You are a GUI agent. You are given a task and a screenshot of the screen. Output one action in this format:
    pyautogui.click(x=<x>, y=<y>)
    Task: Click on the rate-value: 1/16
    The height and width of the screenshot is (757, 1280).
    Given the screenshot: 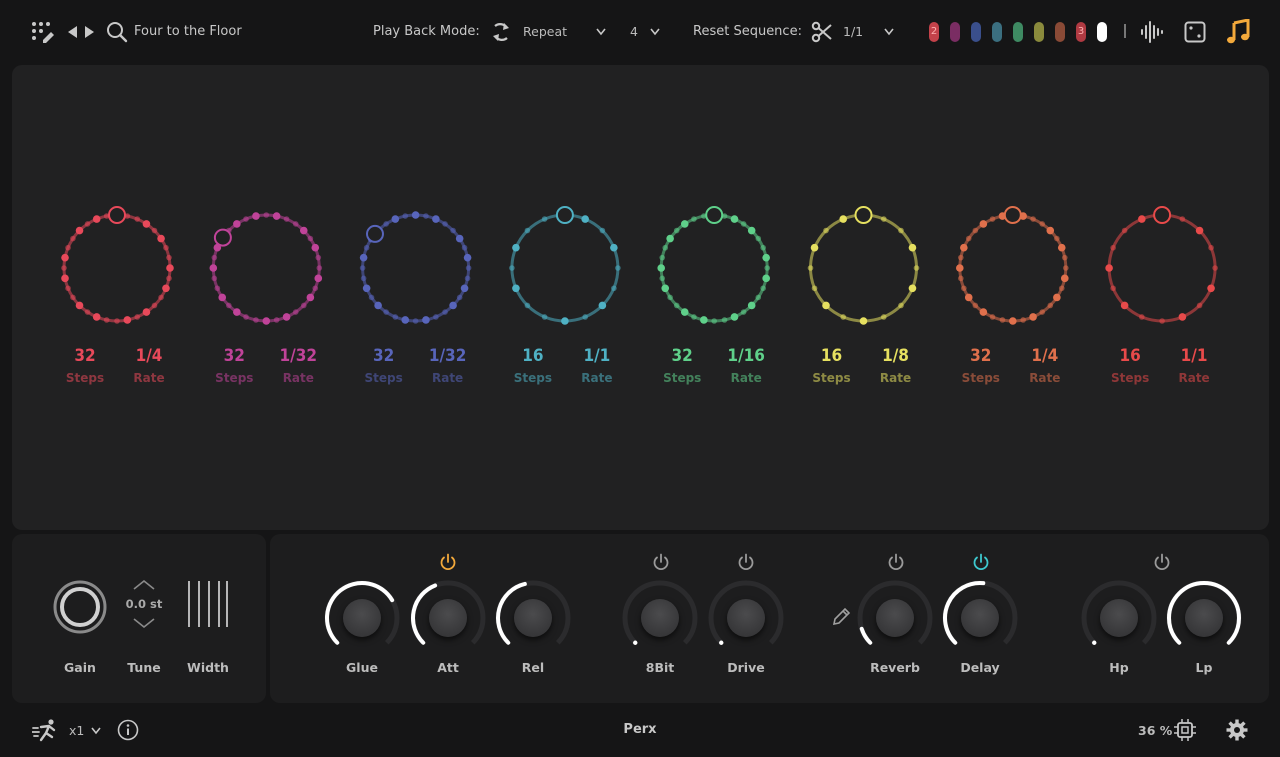 What is the action you would take?
    pyautogui.click(x=746, y=356)
    